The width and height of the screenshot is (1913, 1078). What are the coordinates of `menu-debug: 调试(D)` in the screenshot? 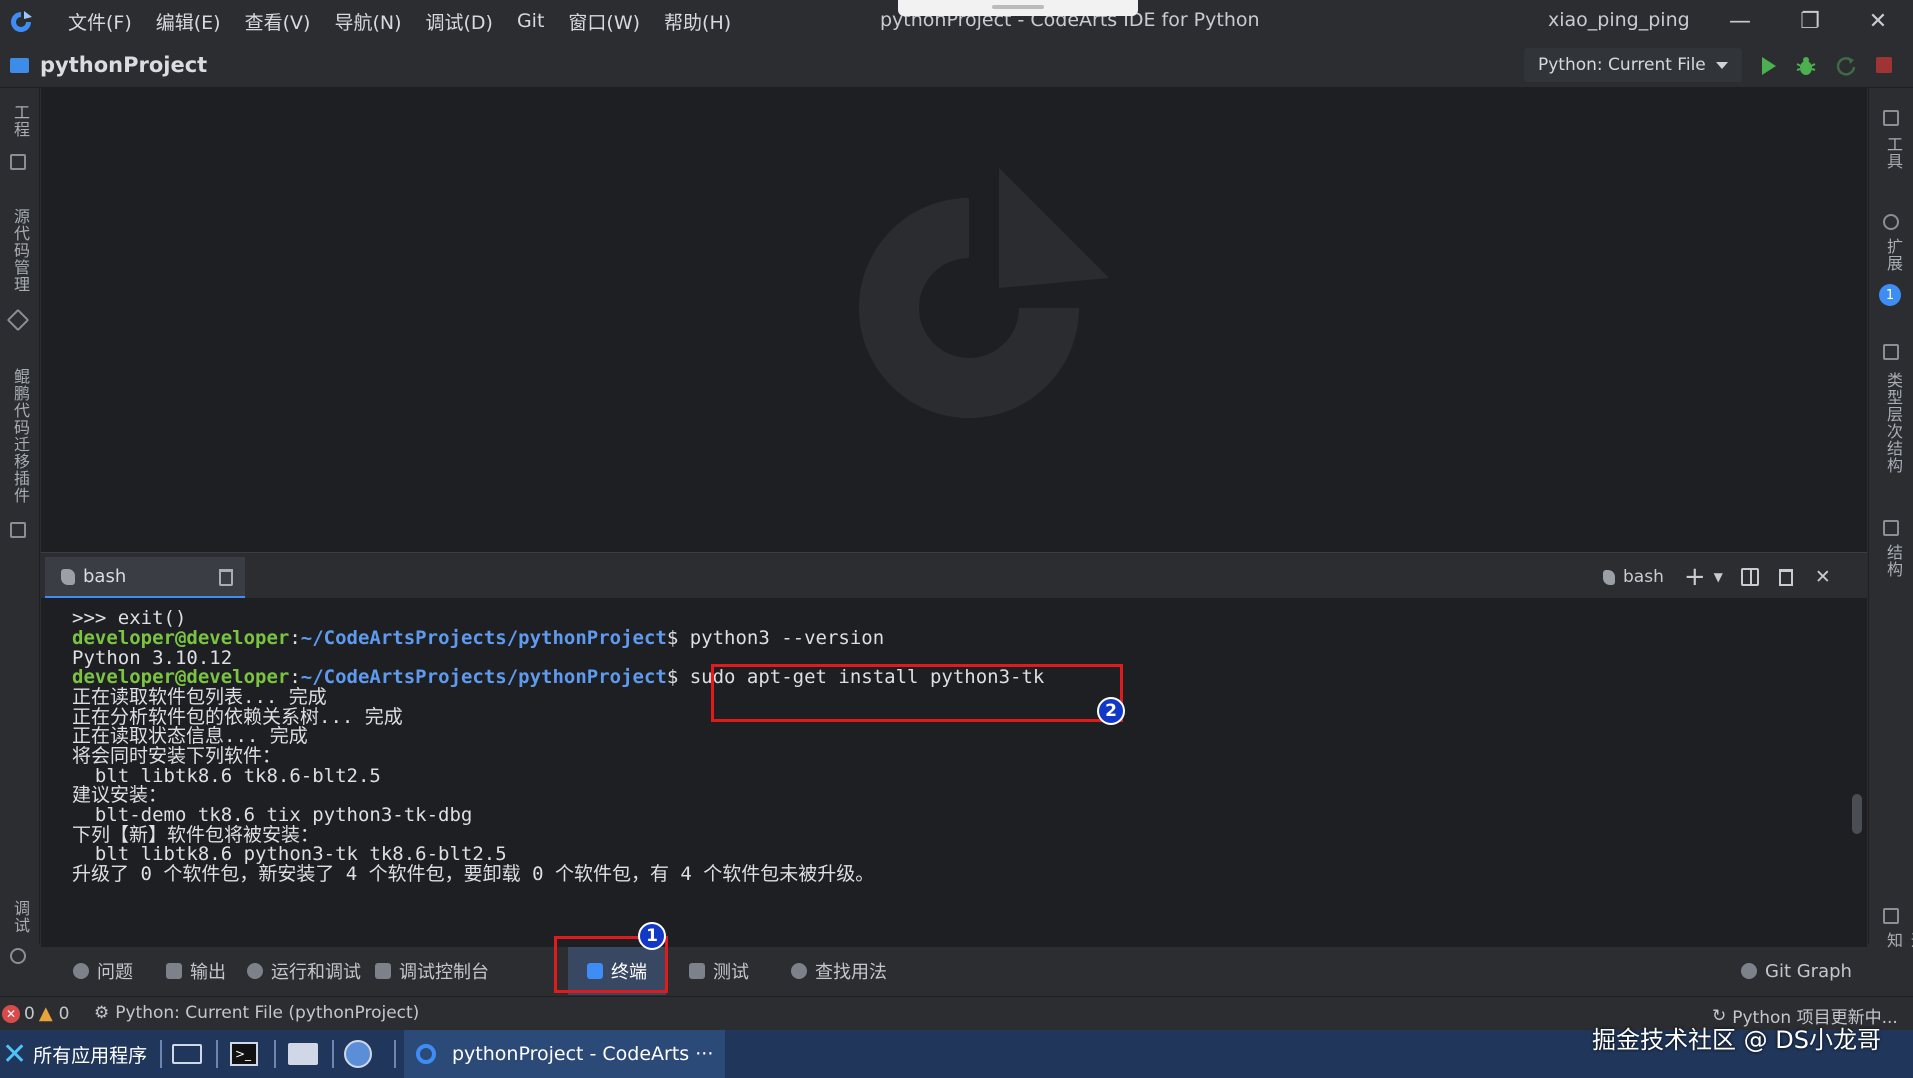 It's located at (458, 21).